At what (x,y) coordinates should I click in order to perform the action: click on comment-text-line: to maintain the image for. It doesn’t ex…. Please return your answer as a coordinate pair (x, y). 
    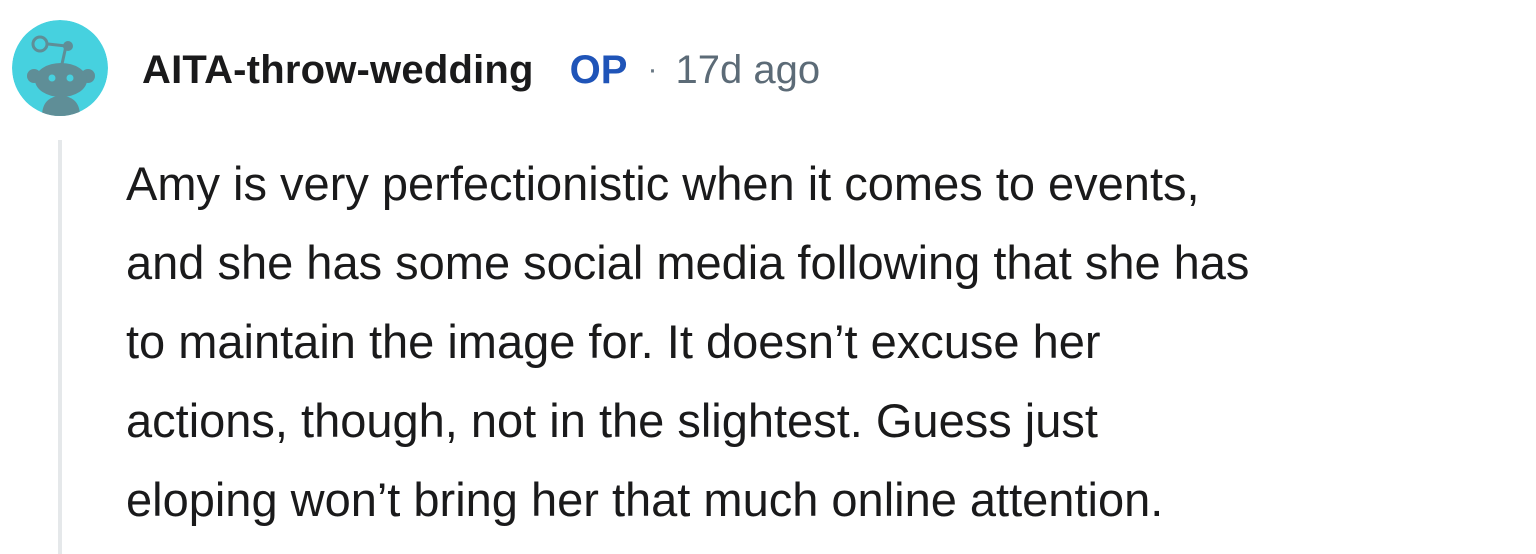
    Looking at the image, I should click on (613, 341).